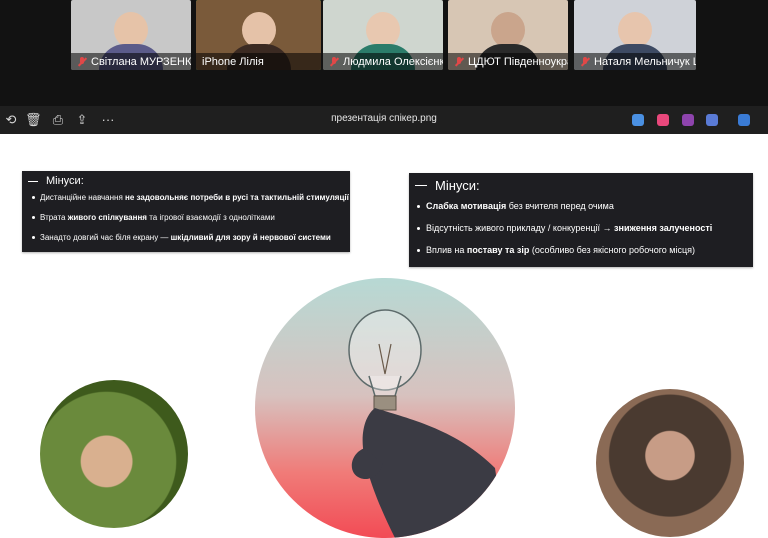  Describe the element at coordinates (105, 237) in the screenshot. I see `bullet-text: Занадто довгий час біля екрану —` at that location.